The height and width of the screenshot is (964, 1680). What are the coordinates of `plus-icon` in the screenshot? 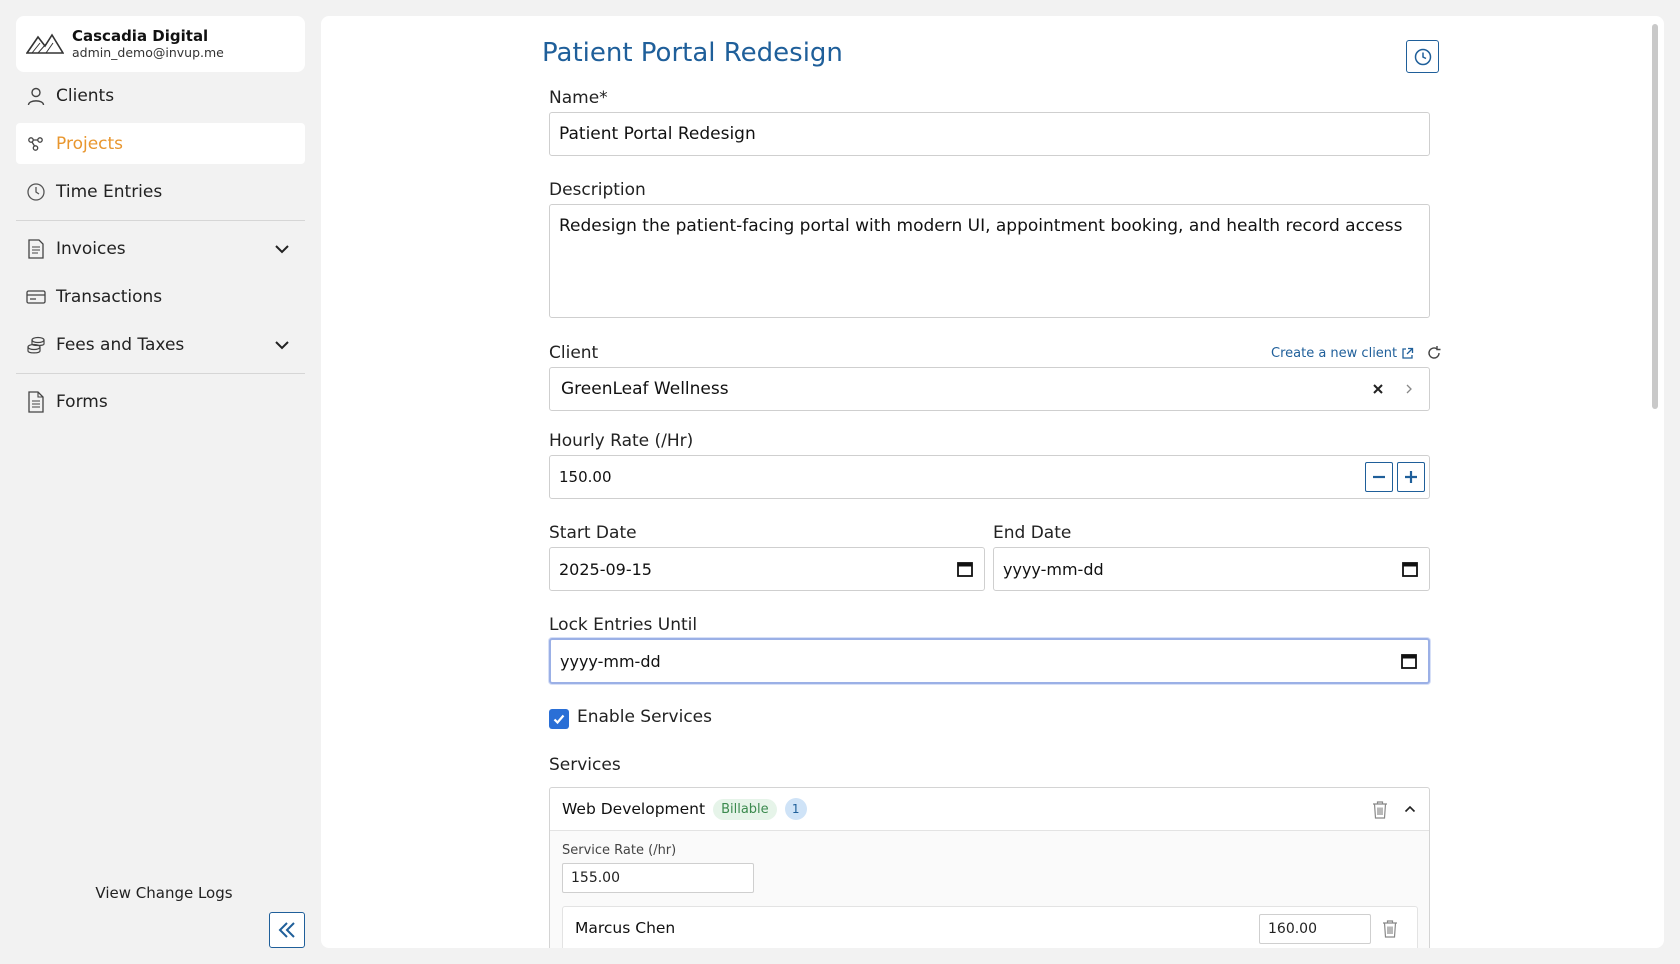 It's located at (1411, 477).